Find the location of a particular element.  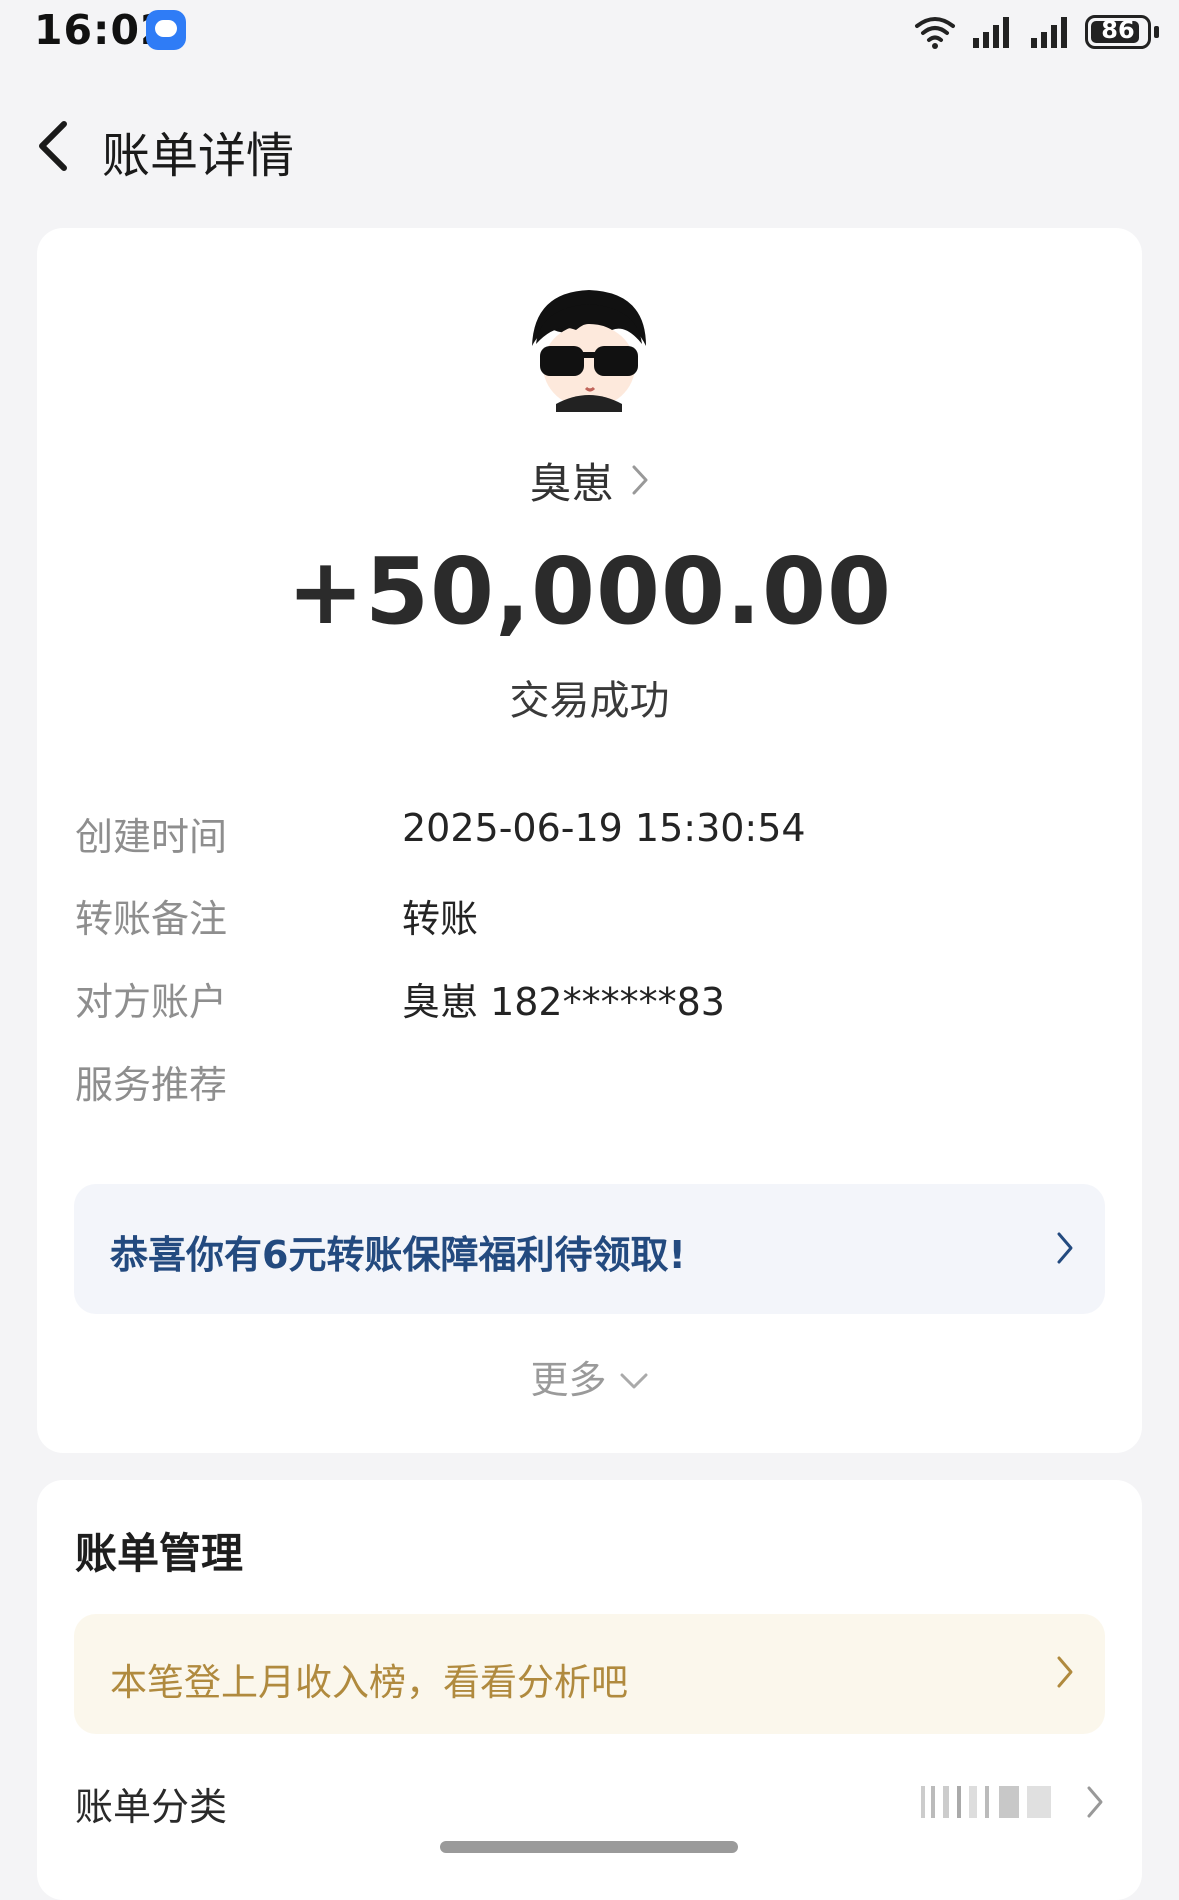

detail-row-account: 对方账户 臭崽 182******83 is located at coordinates (590, 1001).